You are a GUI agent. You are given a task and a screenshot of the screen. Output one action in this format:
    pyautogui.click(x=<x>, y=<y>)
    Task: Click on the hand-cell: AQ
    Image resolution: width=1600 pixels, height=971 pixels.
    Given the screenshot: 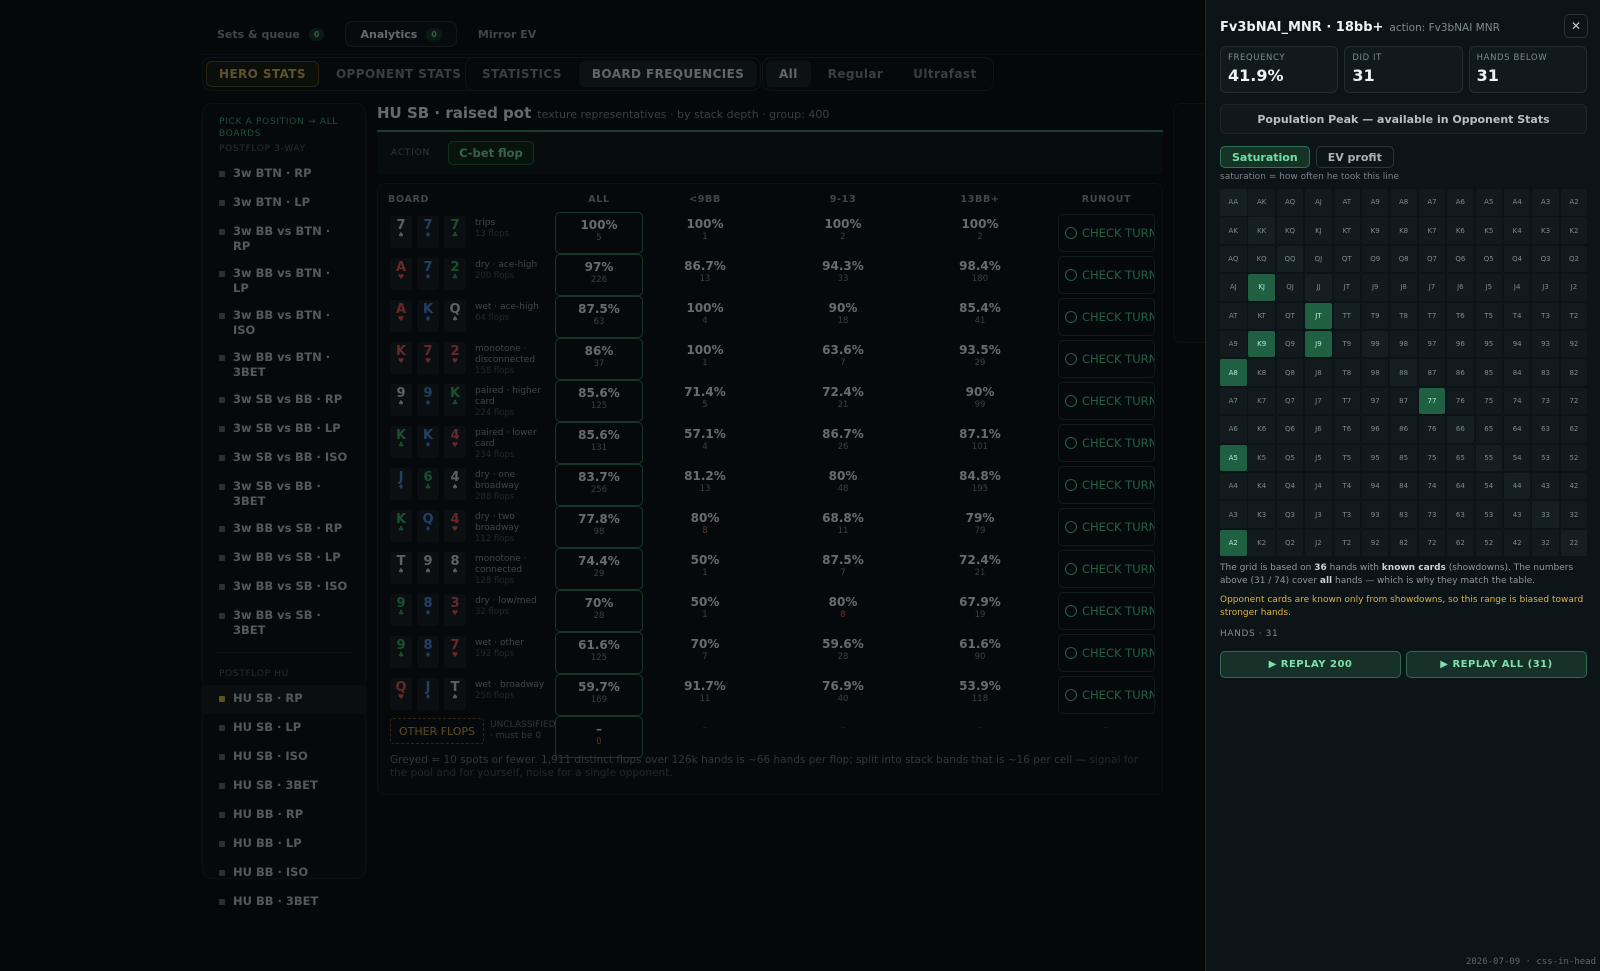 What is the action you would take?
    pyautogui.click(x=1233, y=259)
    